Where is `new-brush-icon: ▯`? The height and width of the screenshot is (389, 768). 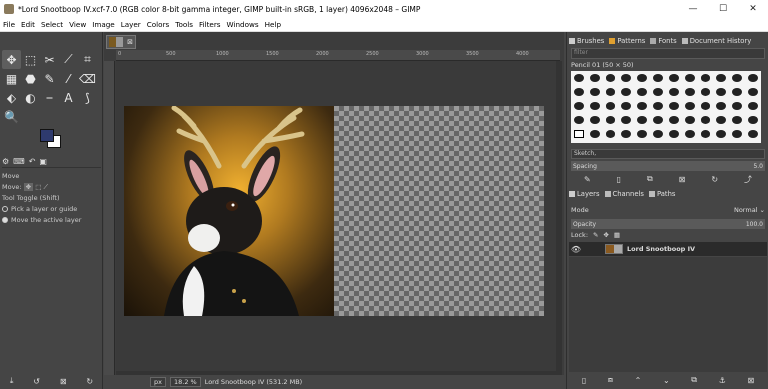 new-brush-icon: ▯ is located at coordinates (619, 179).